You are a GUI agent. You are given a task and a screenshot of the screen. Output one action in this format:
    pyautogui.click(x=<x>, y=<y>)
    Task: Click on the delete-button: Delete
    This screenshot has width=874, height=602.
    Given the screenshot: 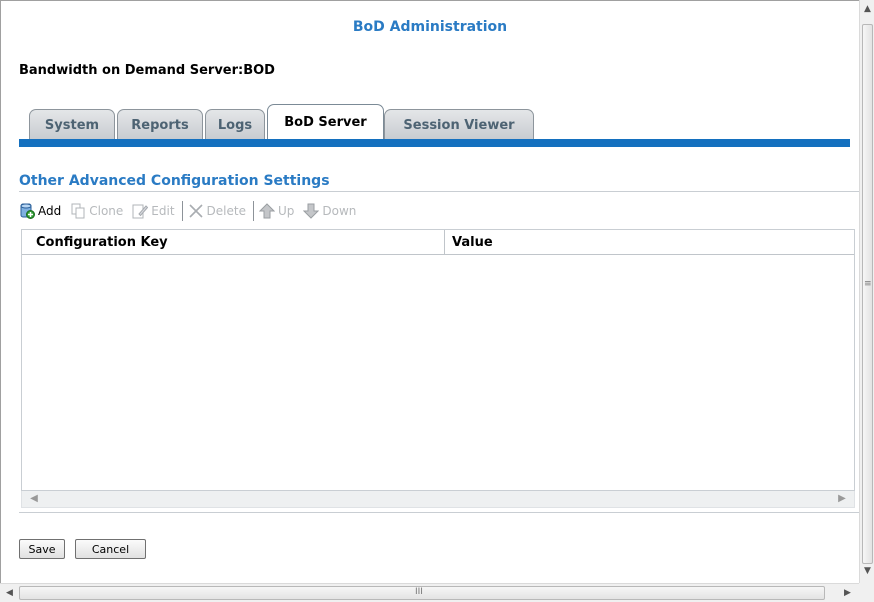 What is the action you would take?
    pyautogui.click(x=217, y=211)
    